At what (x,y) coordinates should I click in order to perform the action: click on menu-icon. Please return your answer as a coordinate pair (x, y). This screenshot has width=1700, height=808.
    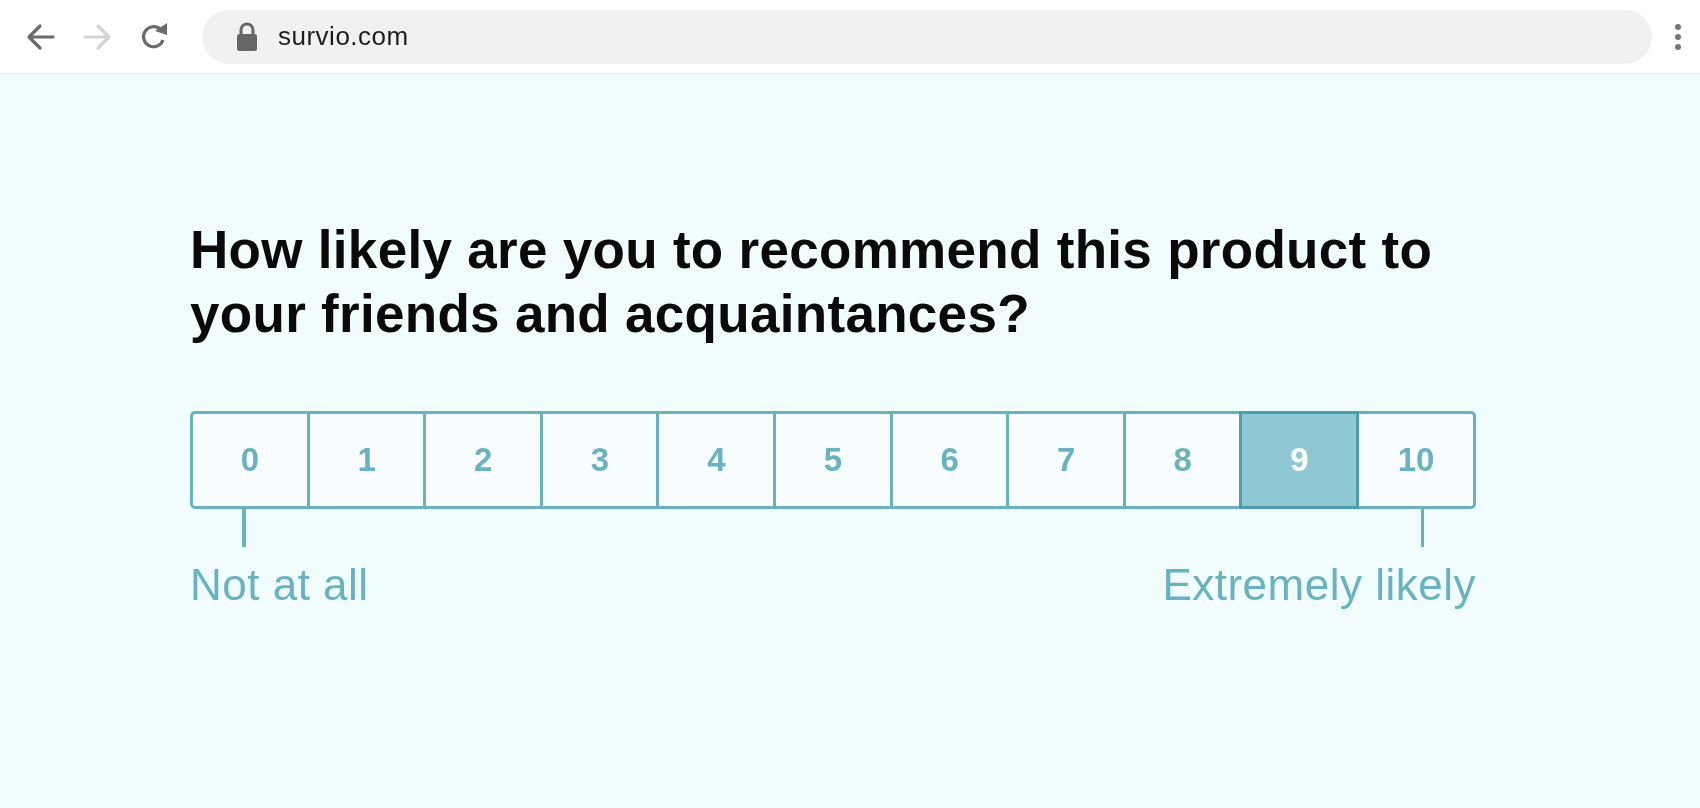
    Looking at the image, I should click on (1678, 36).